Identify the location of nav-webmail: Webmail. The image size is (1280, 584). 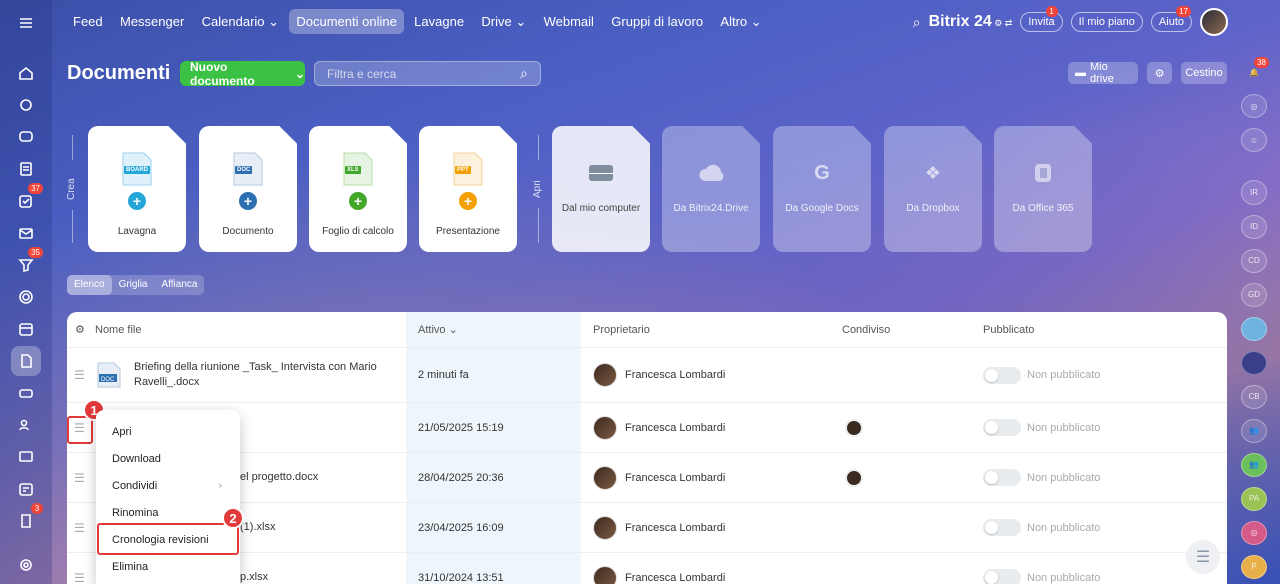
(569, 21).